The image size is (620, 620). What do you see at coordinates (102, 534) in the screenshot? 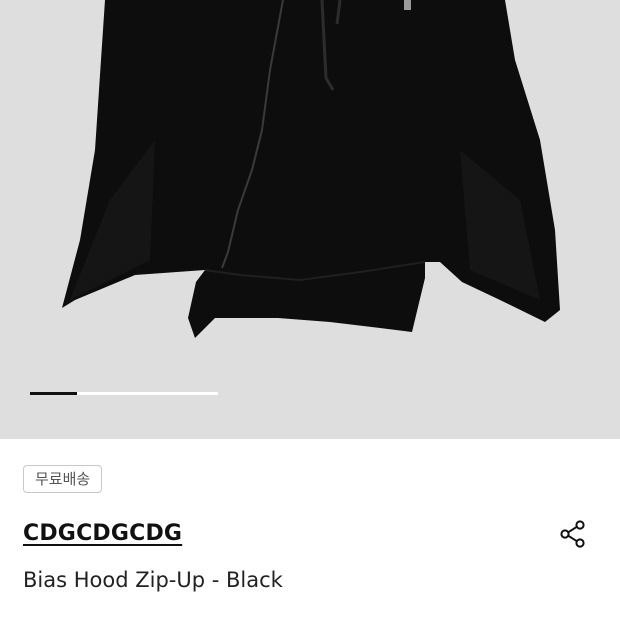
I see `brand-link: CDGCDGCDG` at bounding box center [102, 534].